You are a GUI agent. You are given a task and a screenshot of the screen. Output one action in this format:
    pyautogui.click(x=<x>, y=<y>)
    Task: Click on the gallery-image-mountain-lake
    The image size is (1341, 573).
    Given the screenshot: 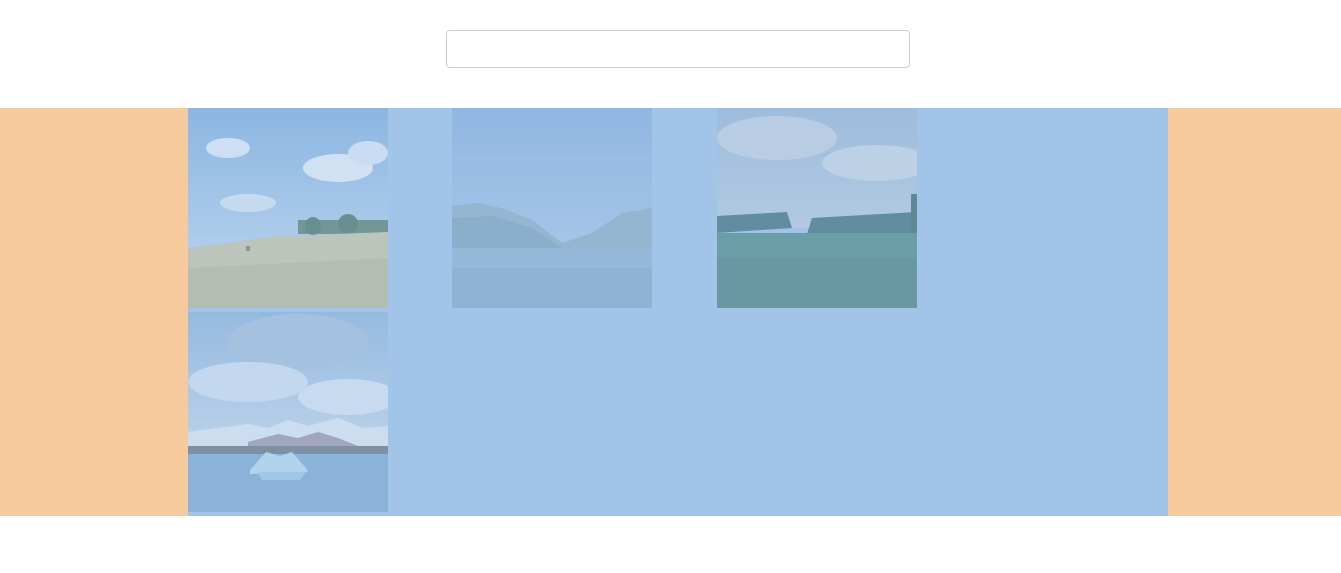 What is the action you would take?
    pyautogui.click(x=552, y=208)
    